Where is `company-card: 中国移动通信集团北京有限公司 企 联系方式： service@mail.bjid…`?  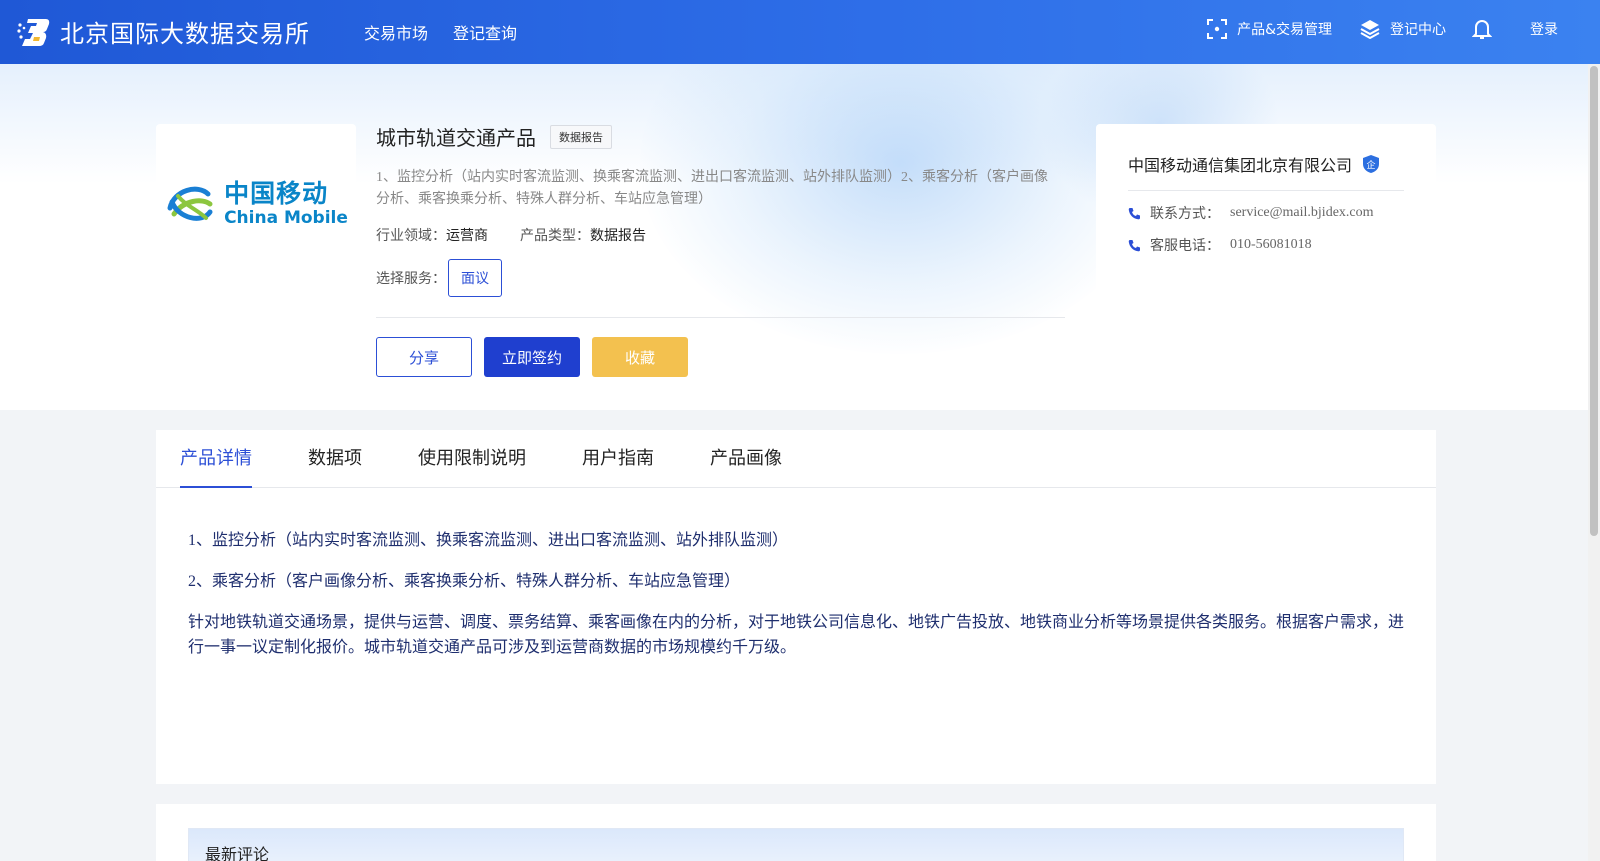
company-card: 中国移动通信集团北京有限公司 企 联系方式： service@mail.bjid… is located at coordinates (1266, 265).